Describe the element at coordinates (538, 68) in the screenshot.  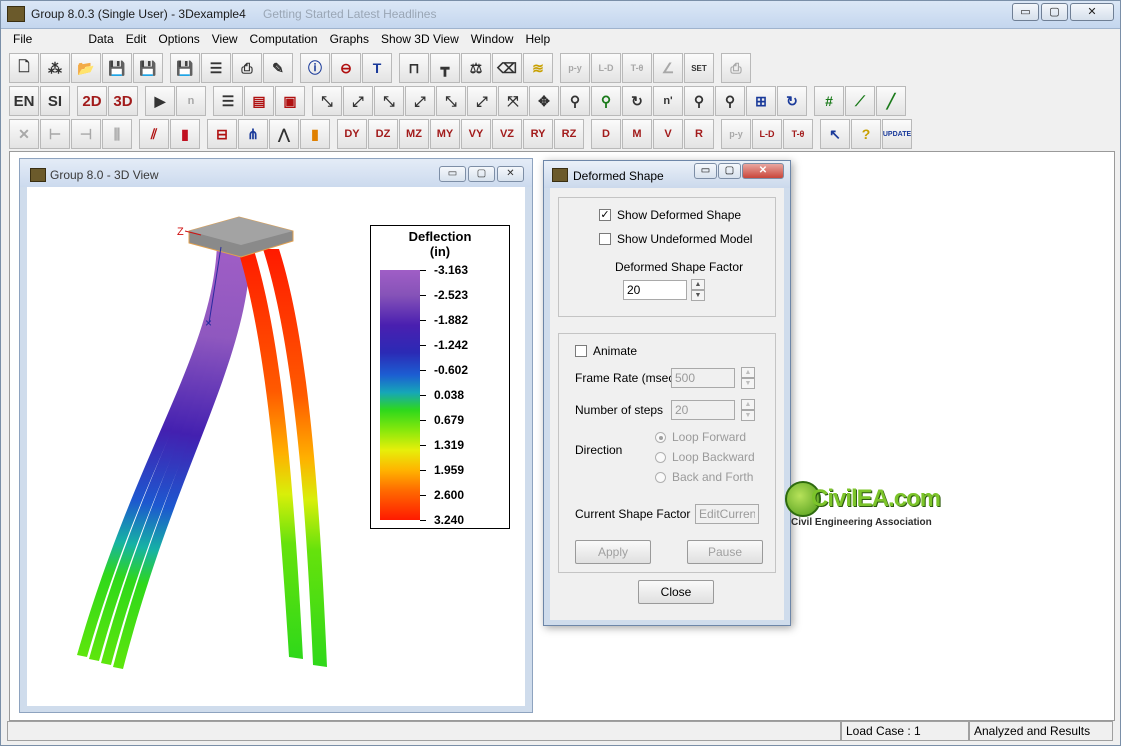
I see `soil-layers-button: ≋` at that location.